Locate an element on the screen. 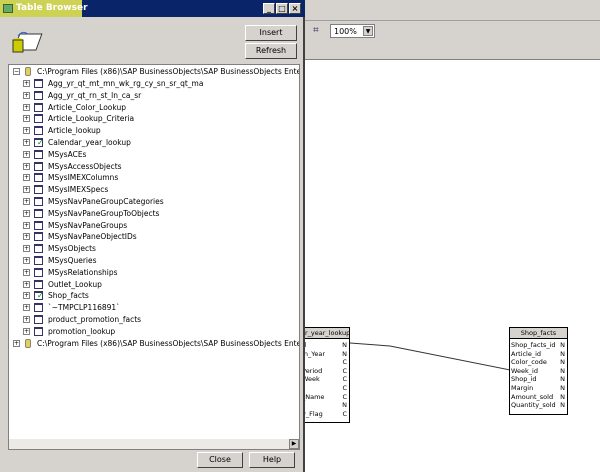 This screenshot has height=472, width=600. minimize-button: _ is located at coordinates (269, 8).